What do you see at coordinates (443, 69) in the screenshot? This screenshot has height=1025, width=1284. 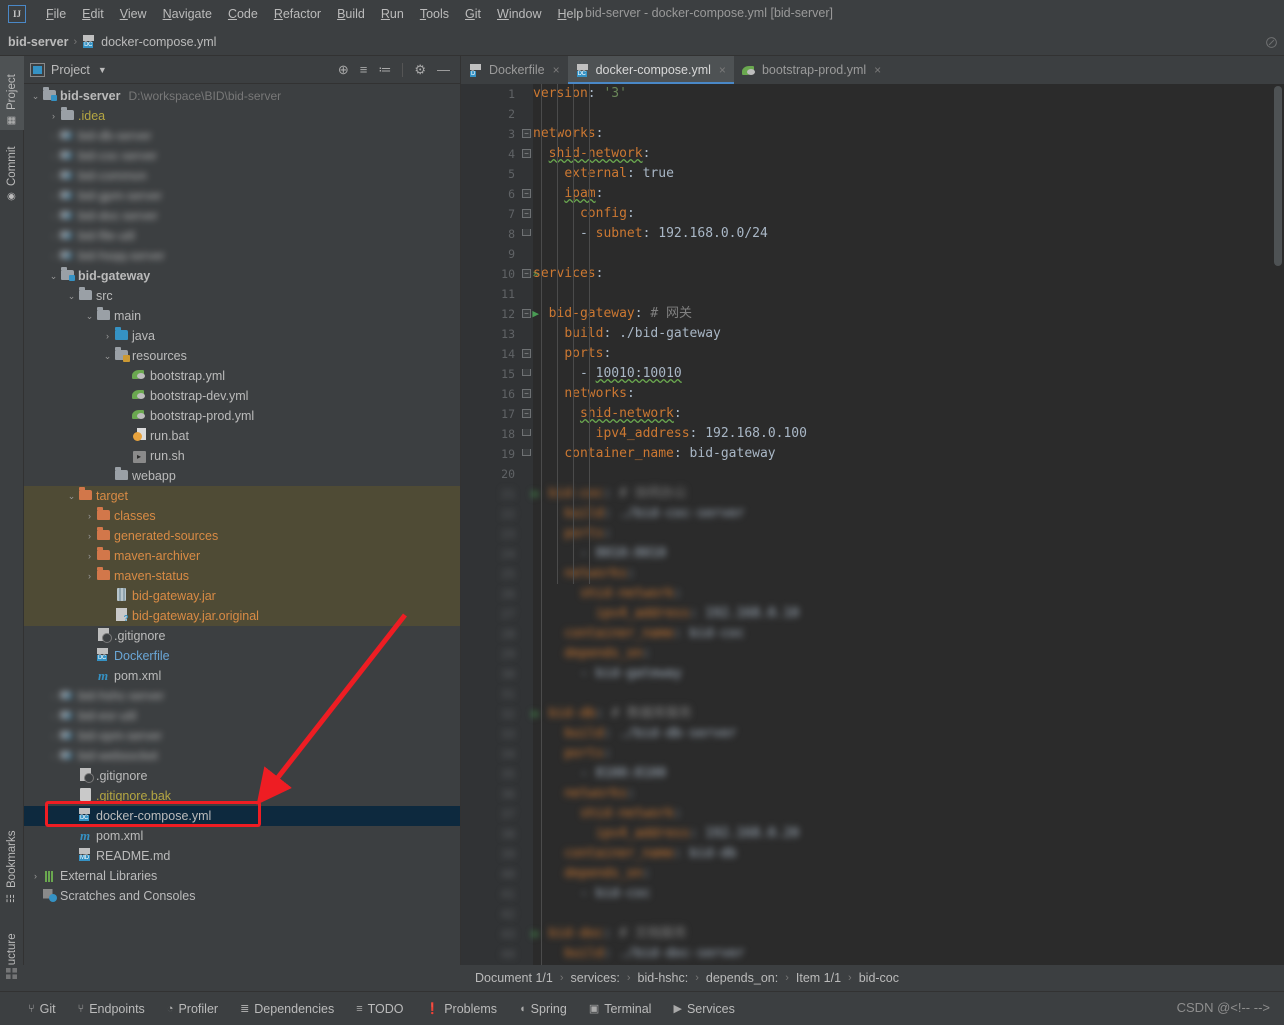 I see `hide-panel-icon: —` at bounding box center [443, 69].